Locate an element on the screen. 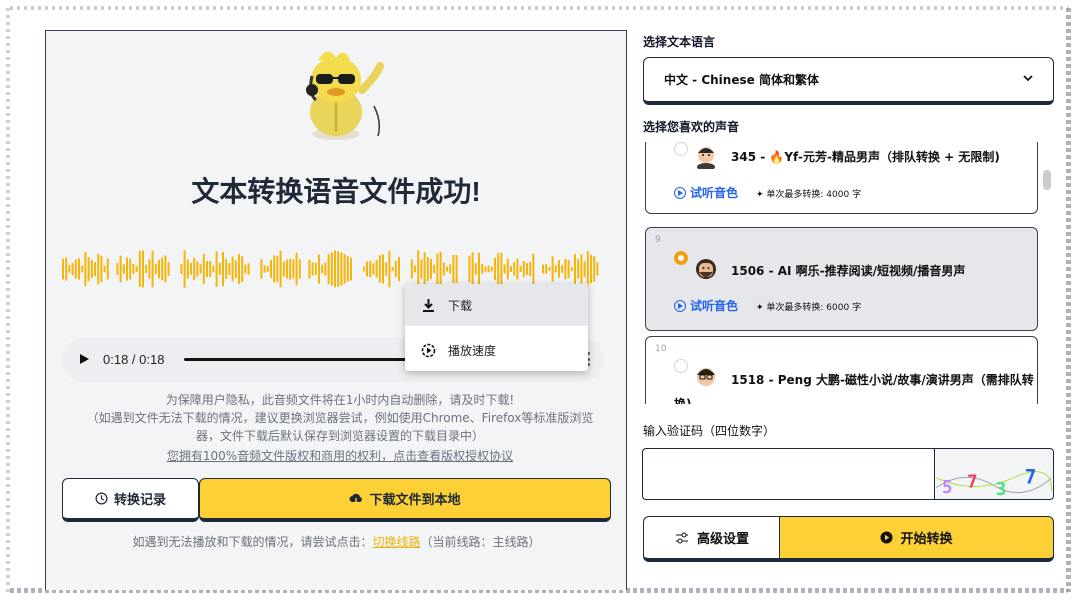 The width and height of the screenshot is (1080, 606). license-link: 您拥有100%音频文件版权和商用的权利，点击查看版权授权协议 is located at coordinates (340, 456).